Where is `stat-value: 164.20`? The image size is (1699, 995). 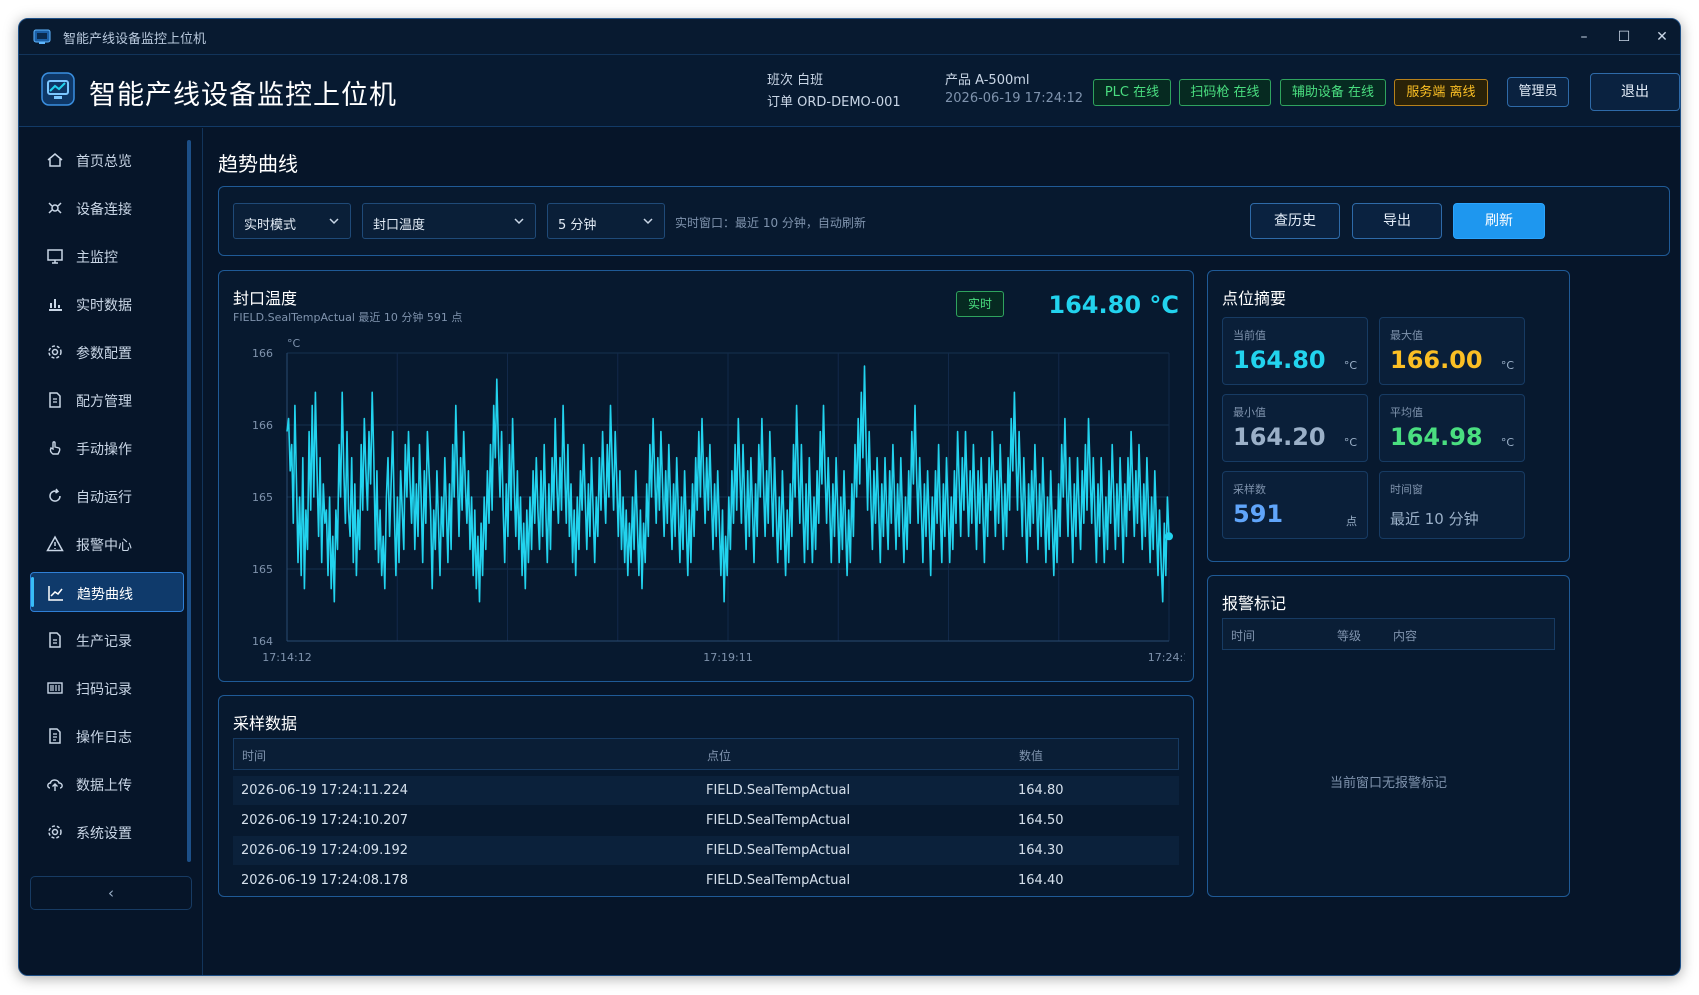
stat-value: 164.20 is located at coordinates (1279, 437).